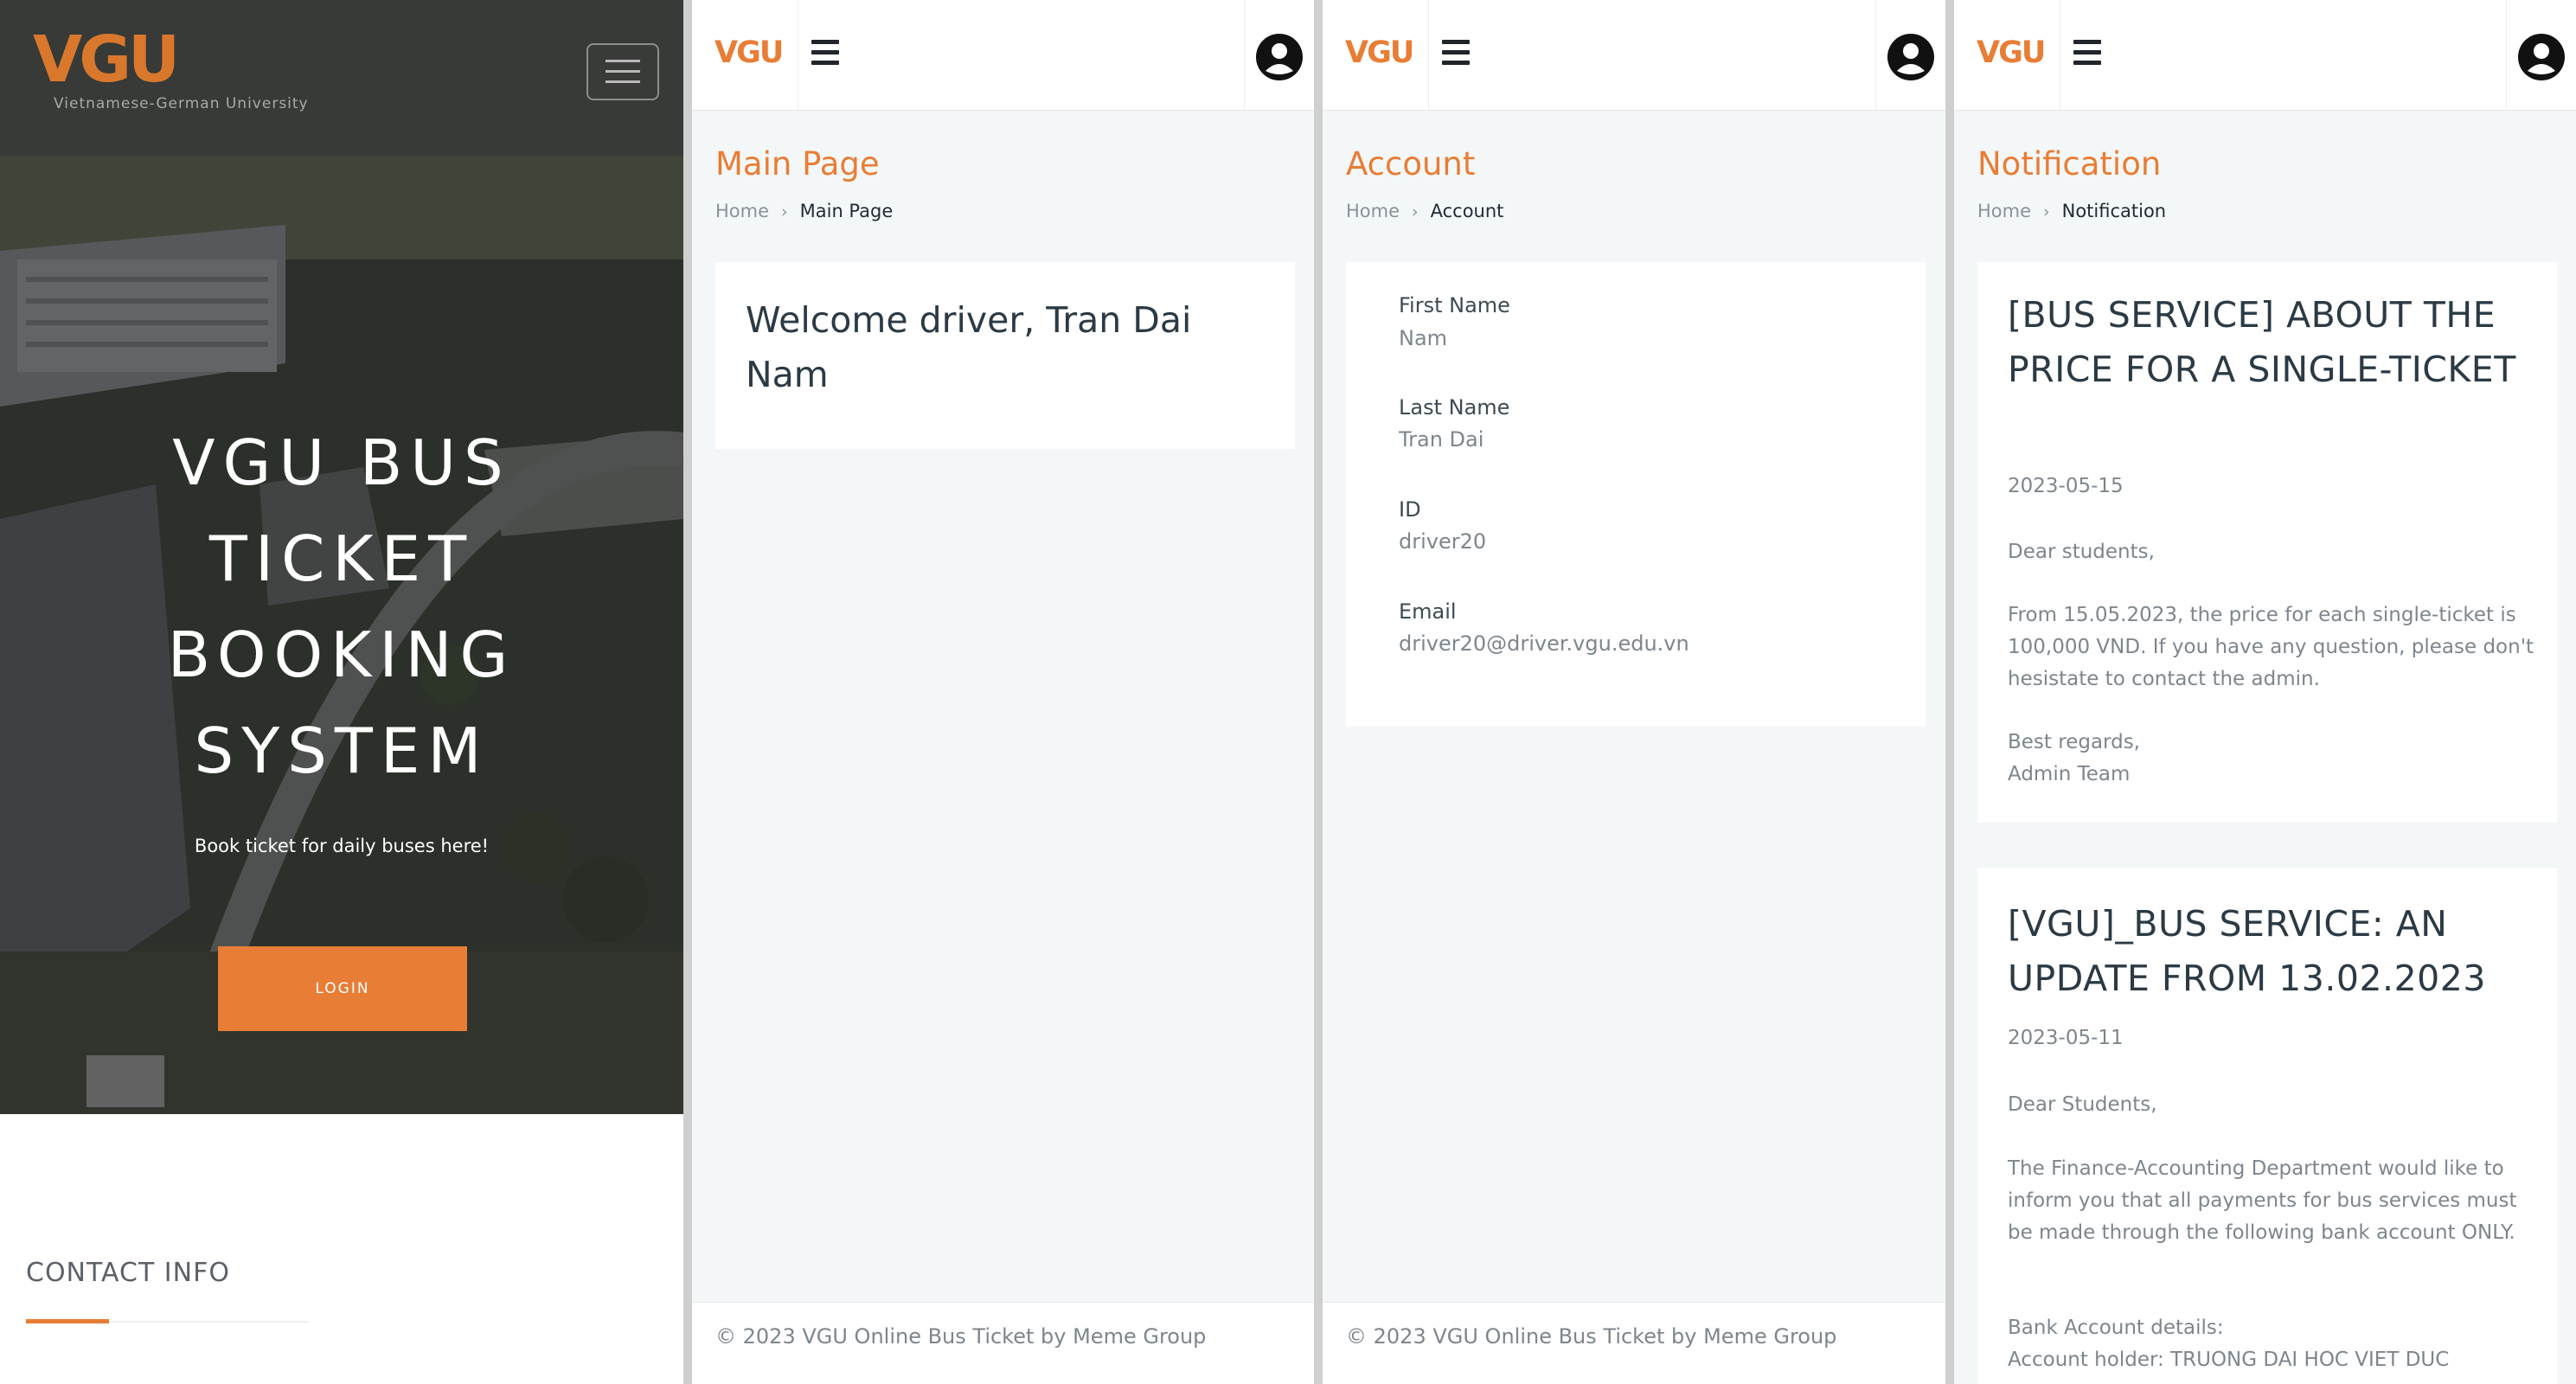 The width and height of the screenshot is (2576, 1384). Describe the element at coordinates (1424, 211) in the screenshot. I see `breadcrumb: Home › Account` at that location.